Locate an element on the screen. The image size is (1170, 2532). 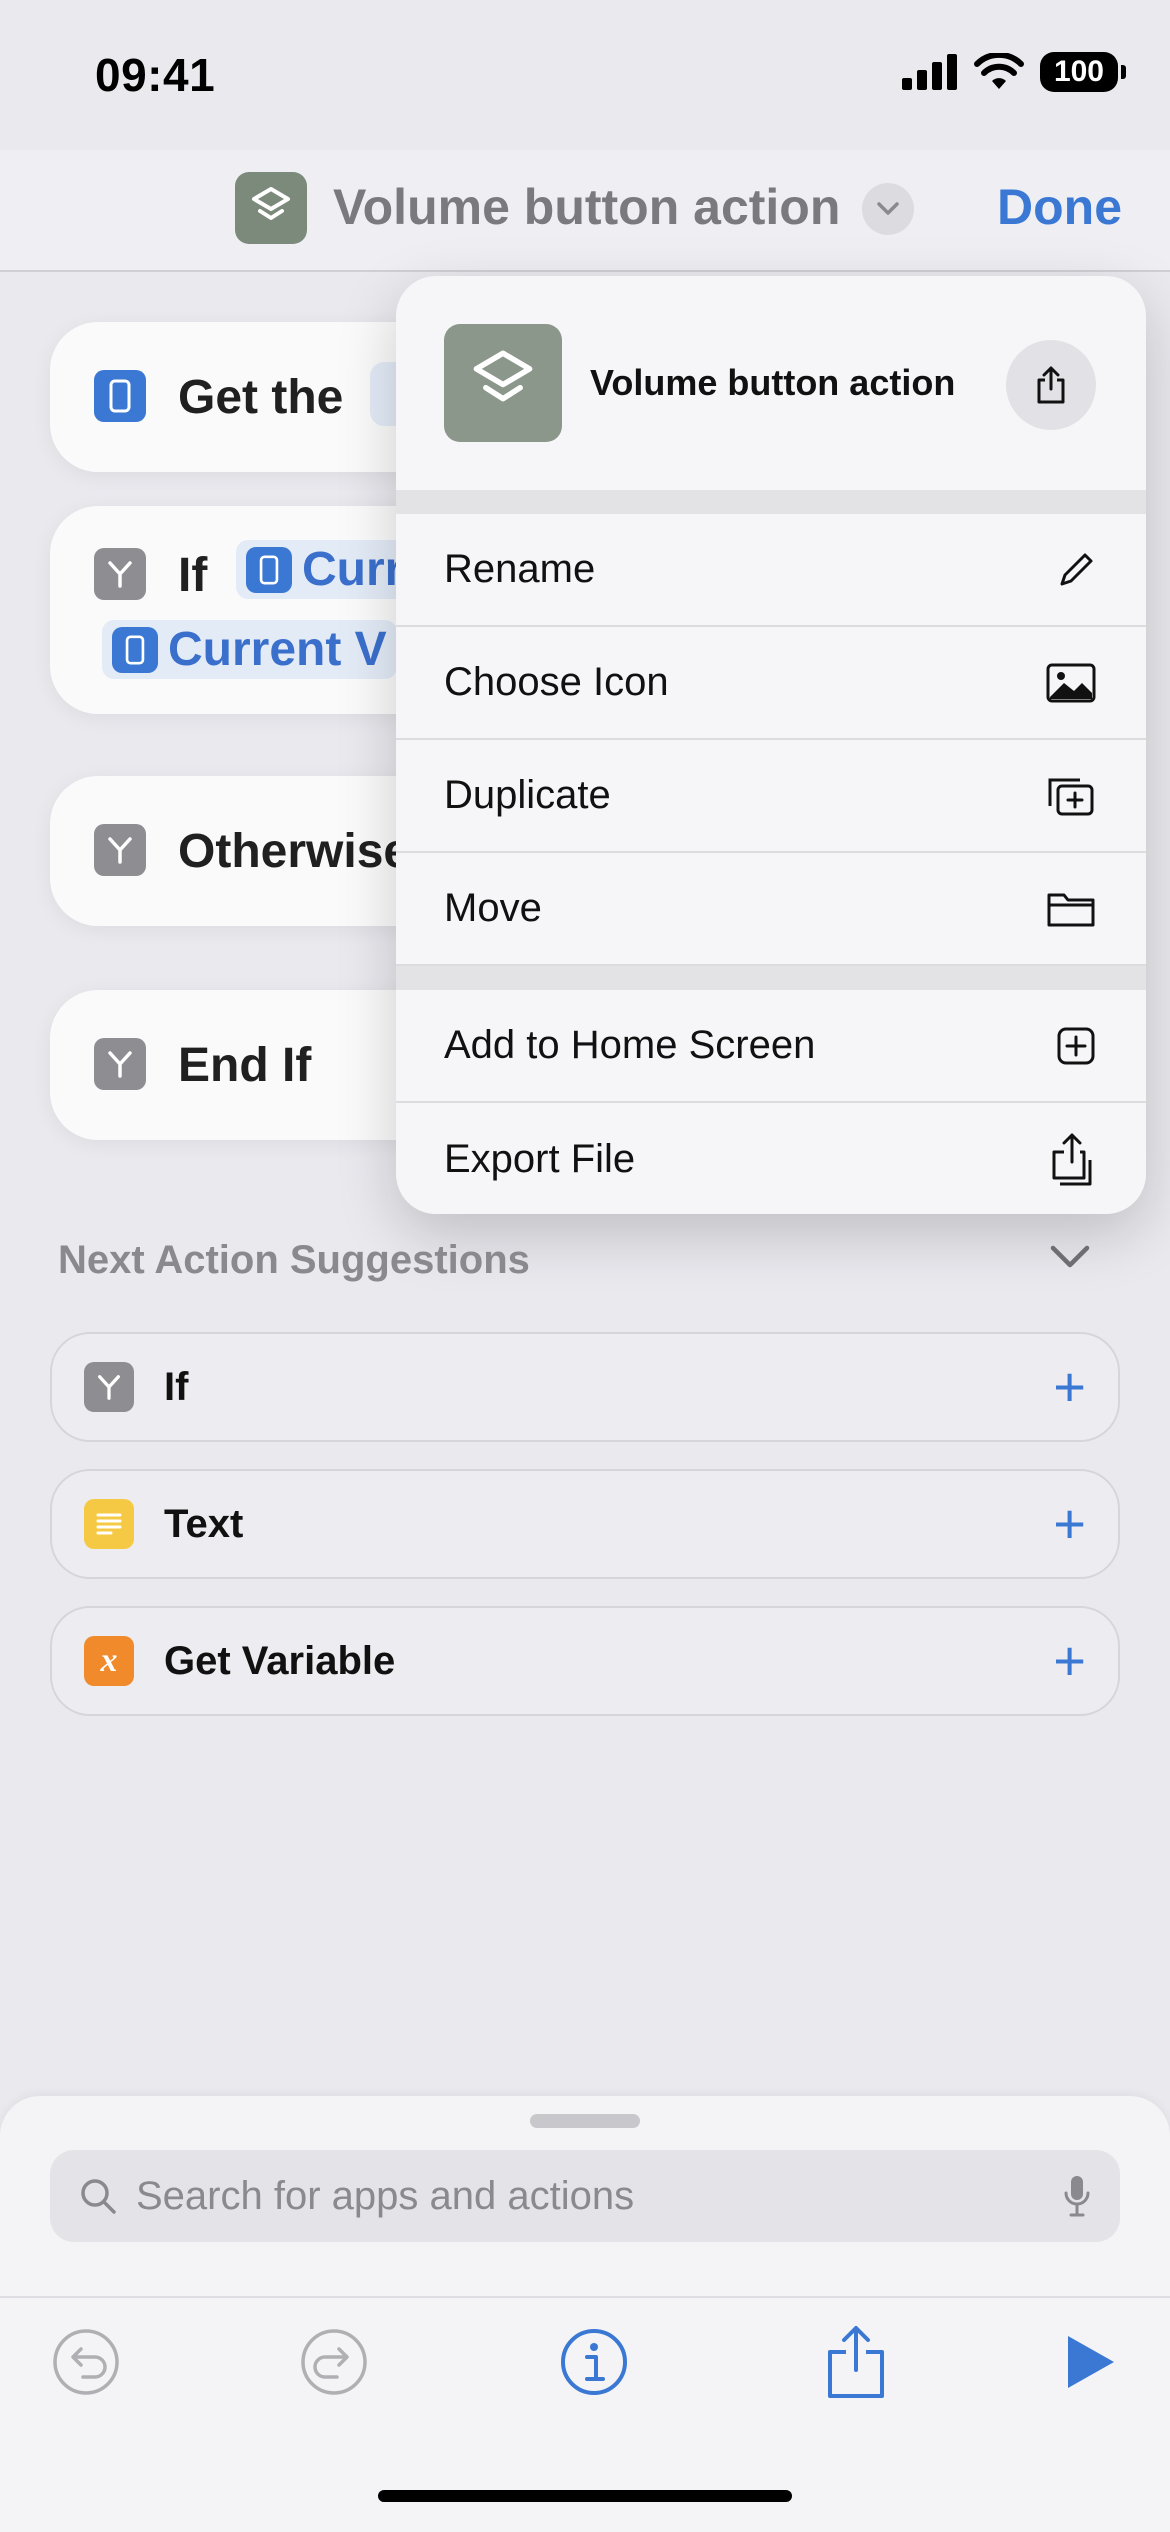
if-token-2: Current V is located at coordinates (249, 649).